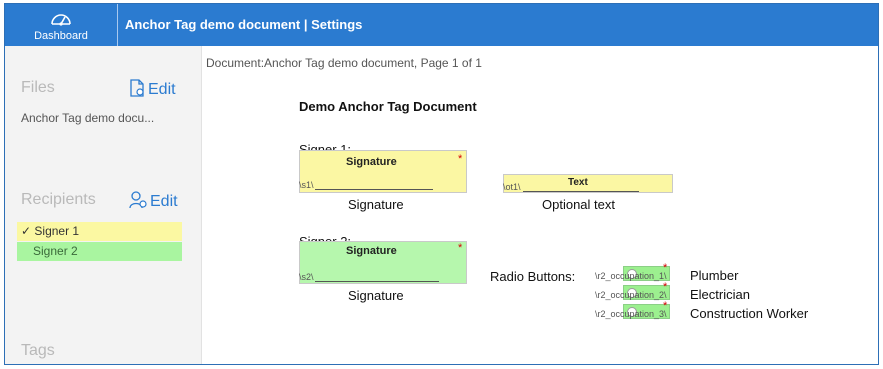  What do you see at coordinates (38, 87) in the screenshot?
I see `files-heading: Files` at bounding box center [38, 87].